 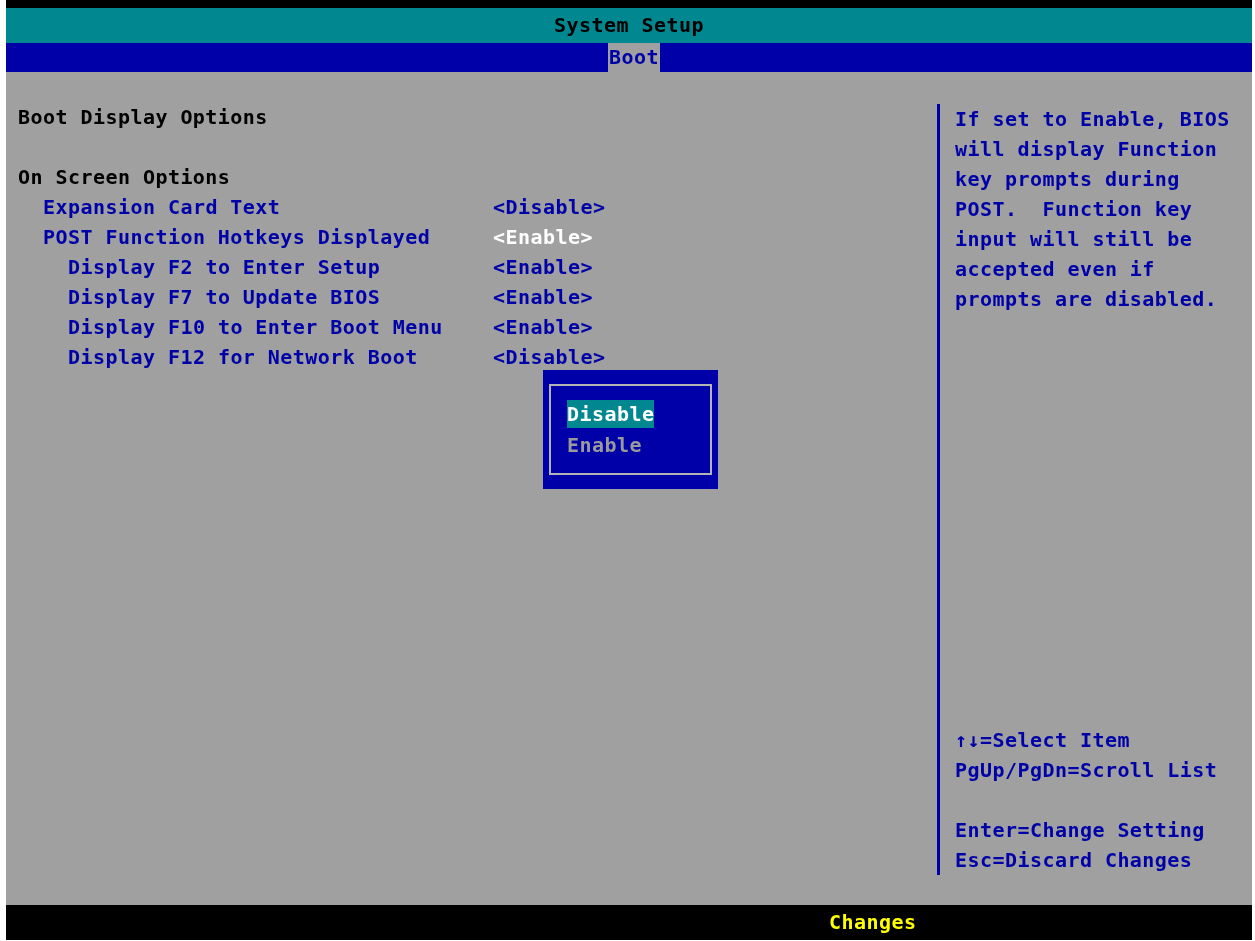 I want to click on key-hint: Enter=Change Setting, so click(x=1080, y=830).